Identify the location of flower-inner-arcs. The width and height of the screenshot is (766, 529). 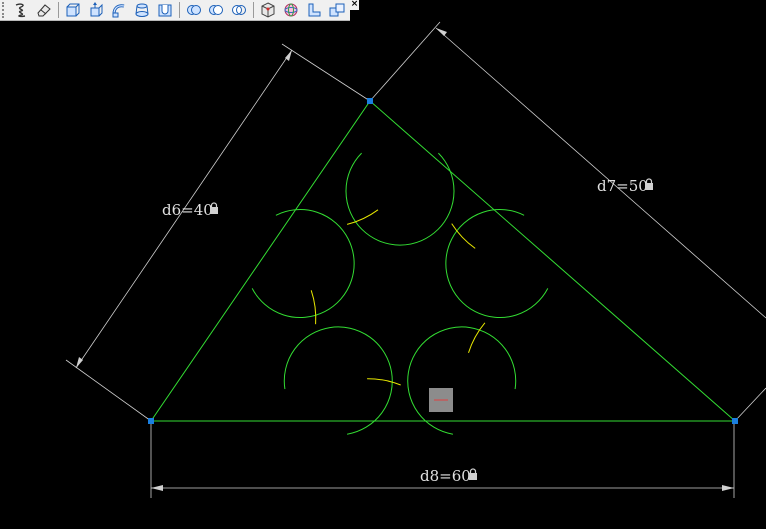
(398, 297).